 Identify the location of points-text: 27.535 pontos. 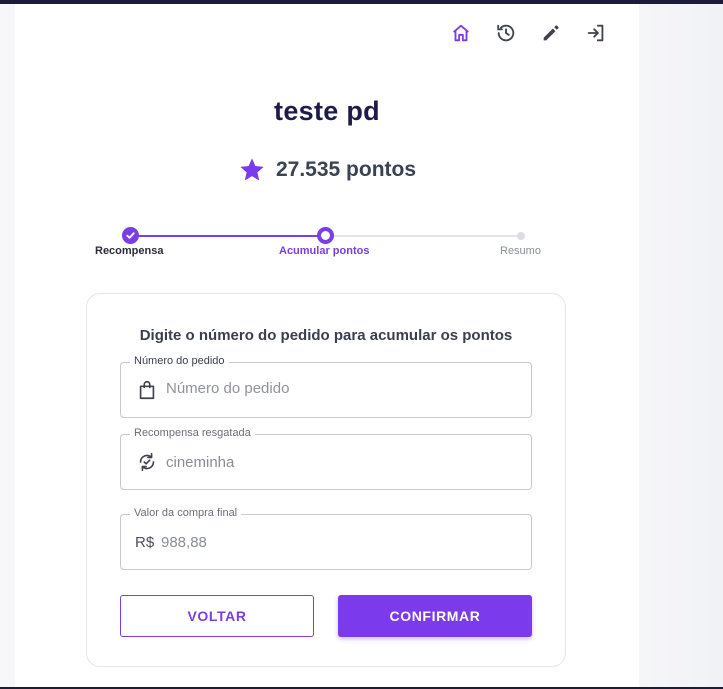
(346, 169).